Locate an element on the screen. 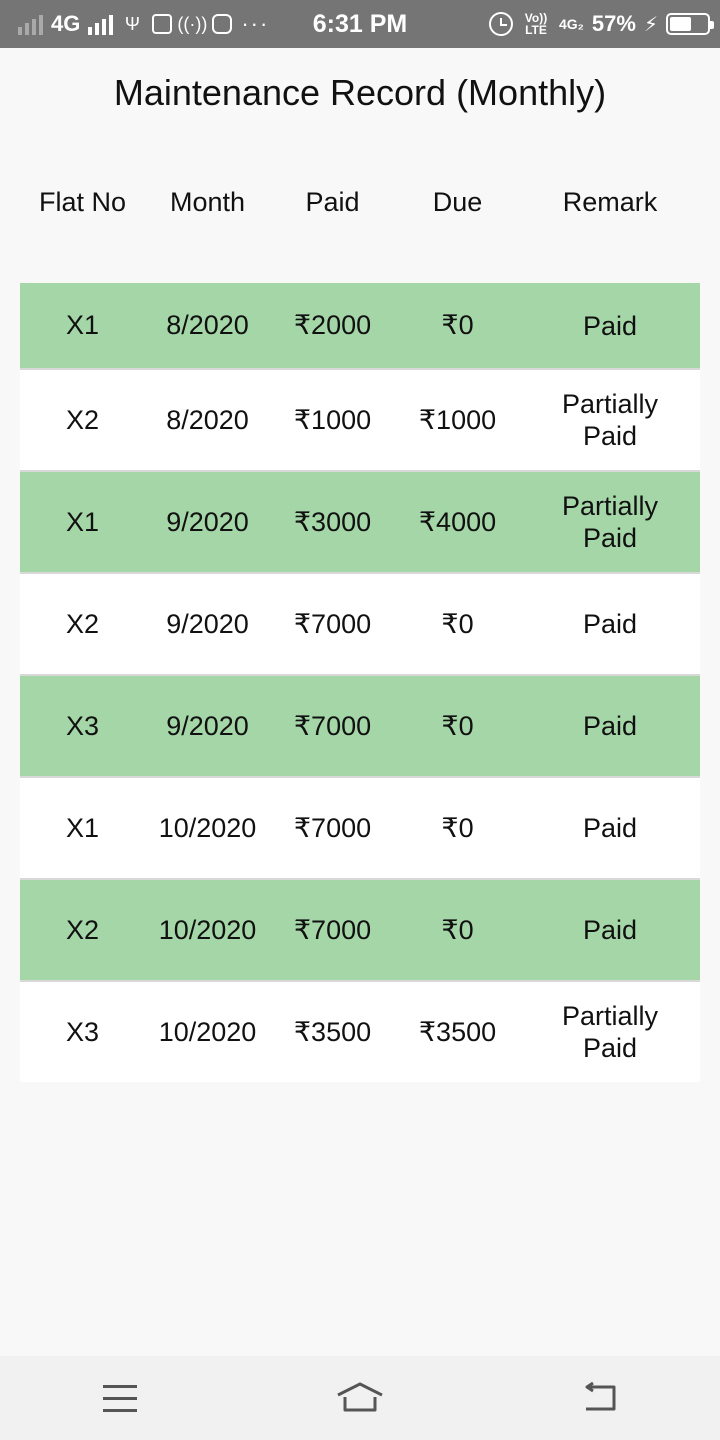 This screenshot has height=1440, width=720. alarm-icon is located at coordinates (501, 24).